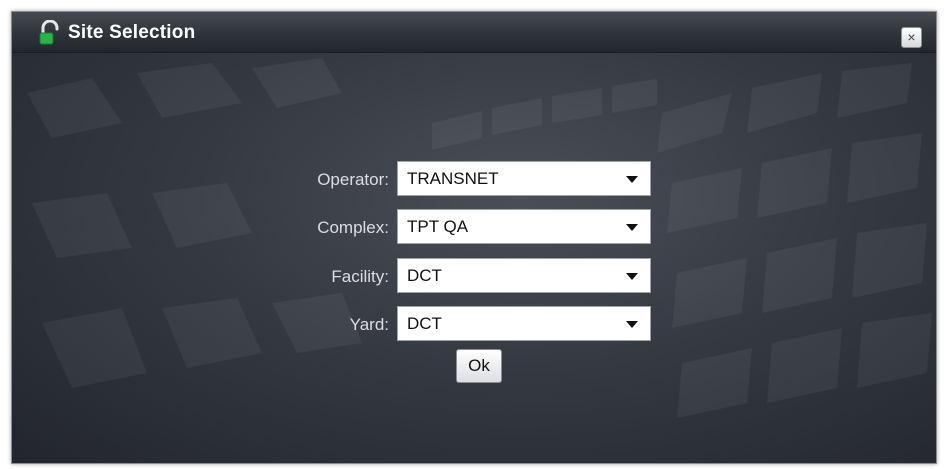  Describe the element at coordinates (424, 323) in the screenshot. I see `yard-value: DCT` at that location.